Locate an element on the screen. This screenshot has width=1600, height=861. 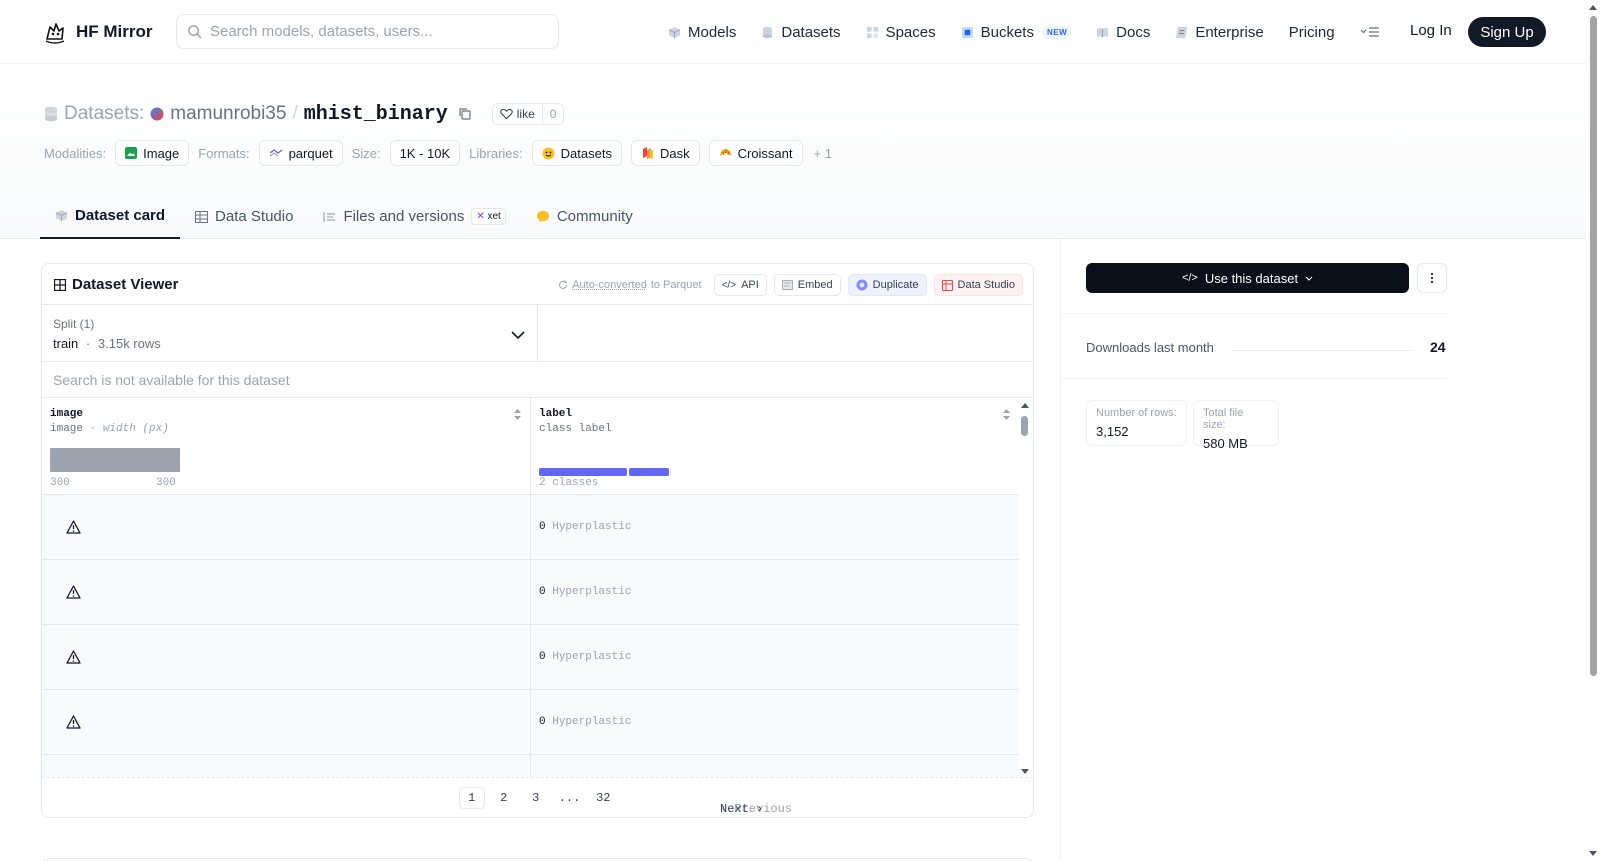
tag-size: 1K - 10K is located at coordinates (425, 153).